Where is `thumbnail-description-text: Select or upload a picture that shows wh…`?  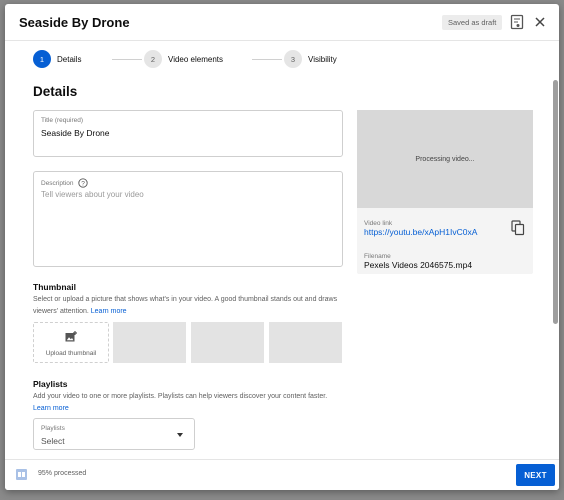 thumbnail-description-text: Select or upload a picture that shows wh… is located at coordinates (185, 305).